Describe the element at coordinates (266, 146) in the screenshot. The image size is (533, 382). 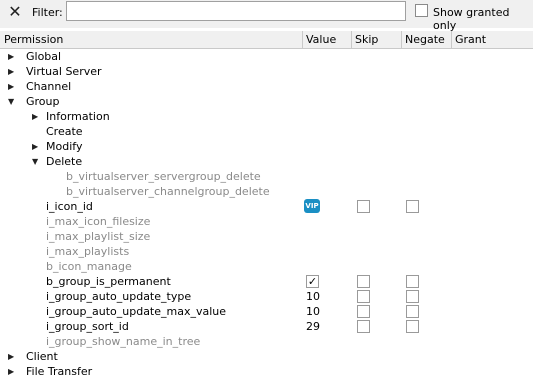
I see `tree-row: ▶ Modify` at that location.